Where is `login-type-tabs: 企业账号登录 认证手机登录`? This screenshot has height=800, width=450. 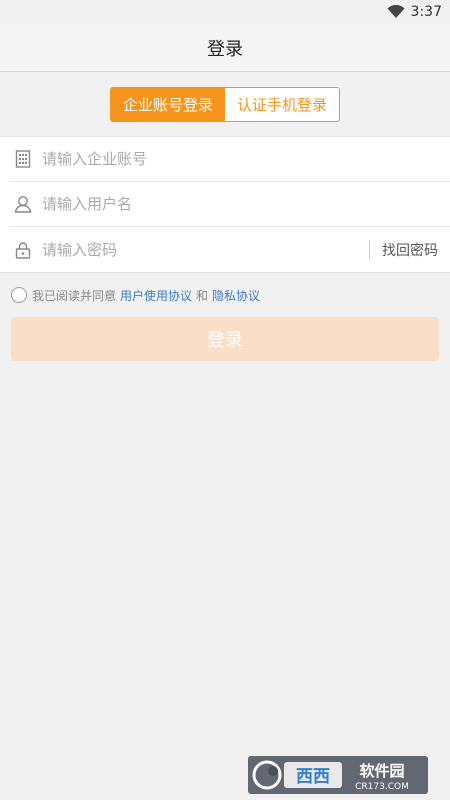
login-type-tabs: 企业账号登录 认证手机登录 is located at coordinates (225, 104).